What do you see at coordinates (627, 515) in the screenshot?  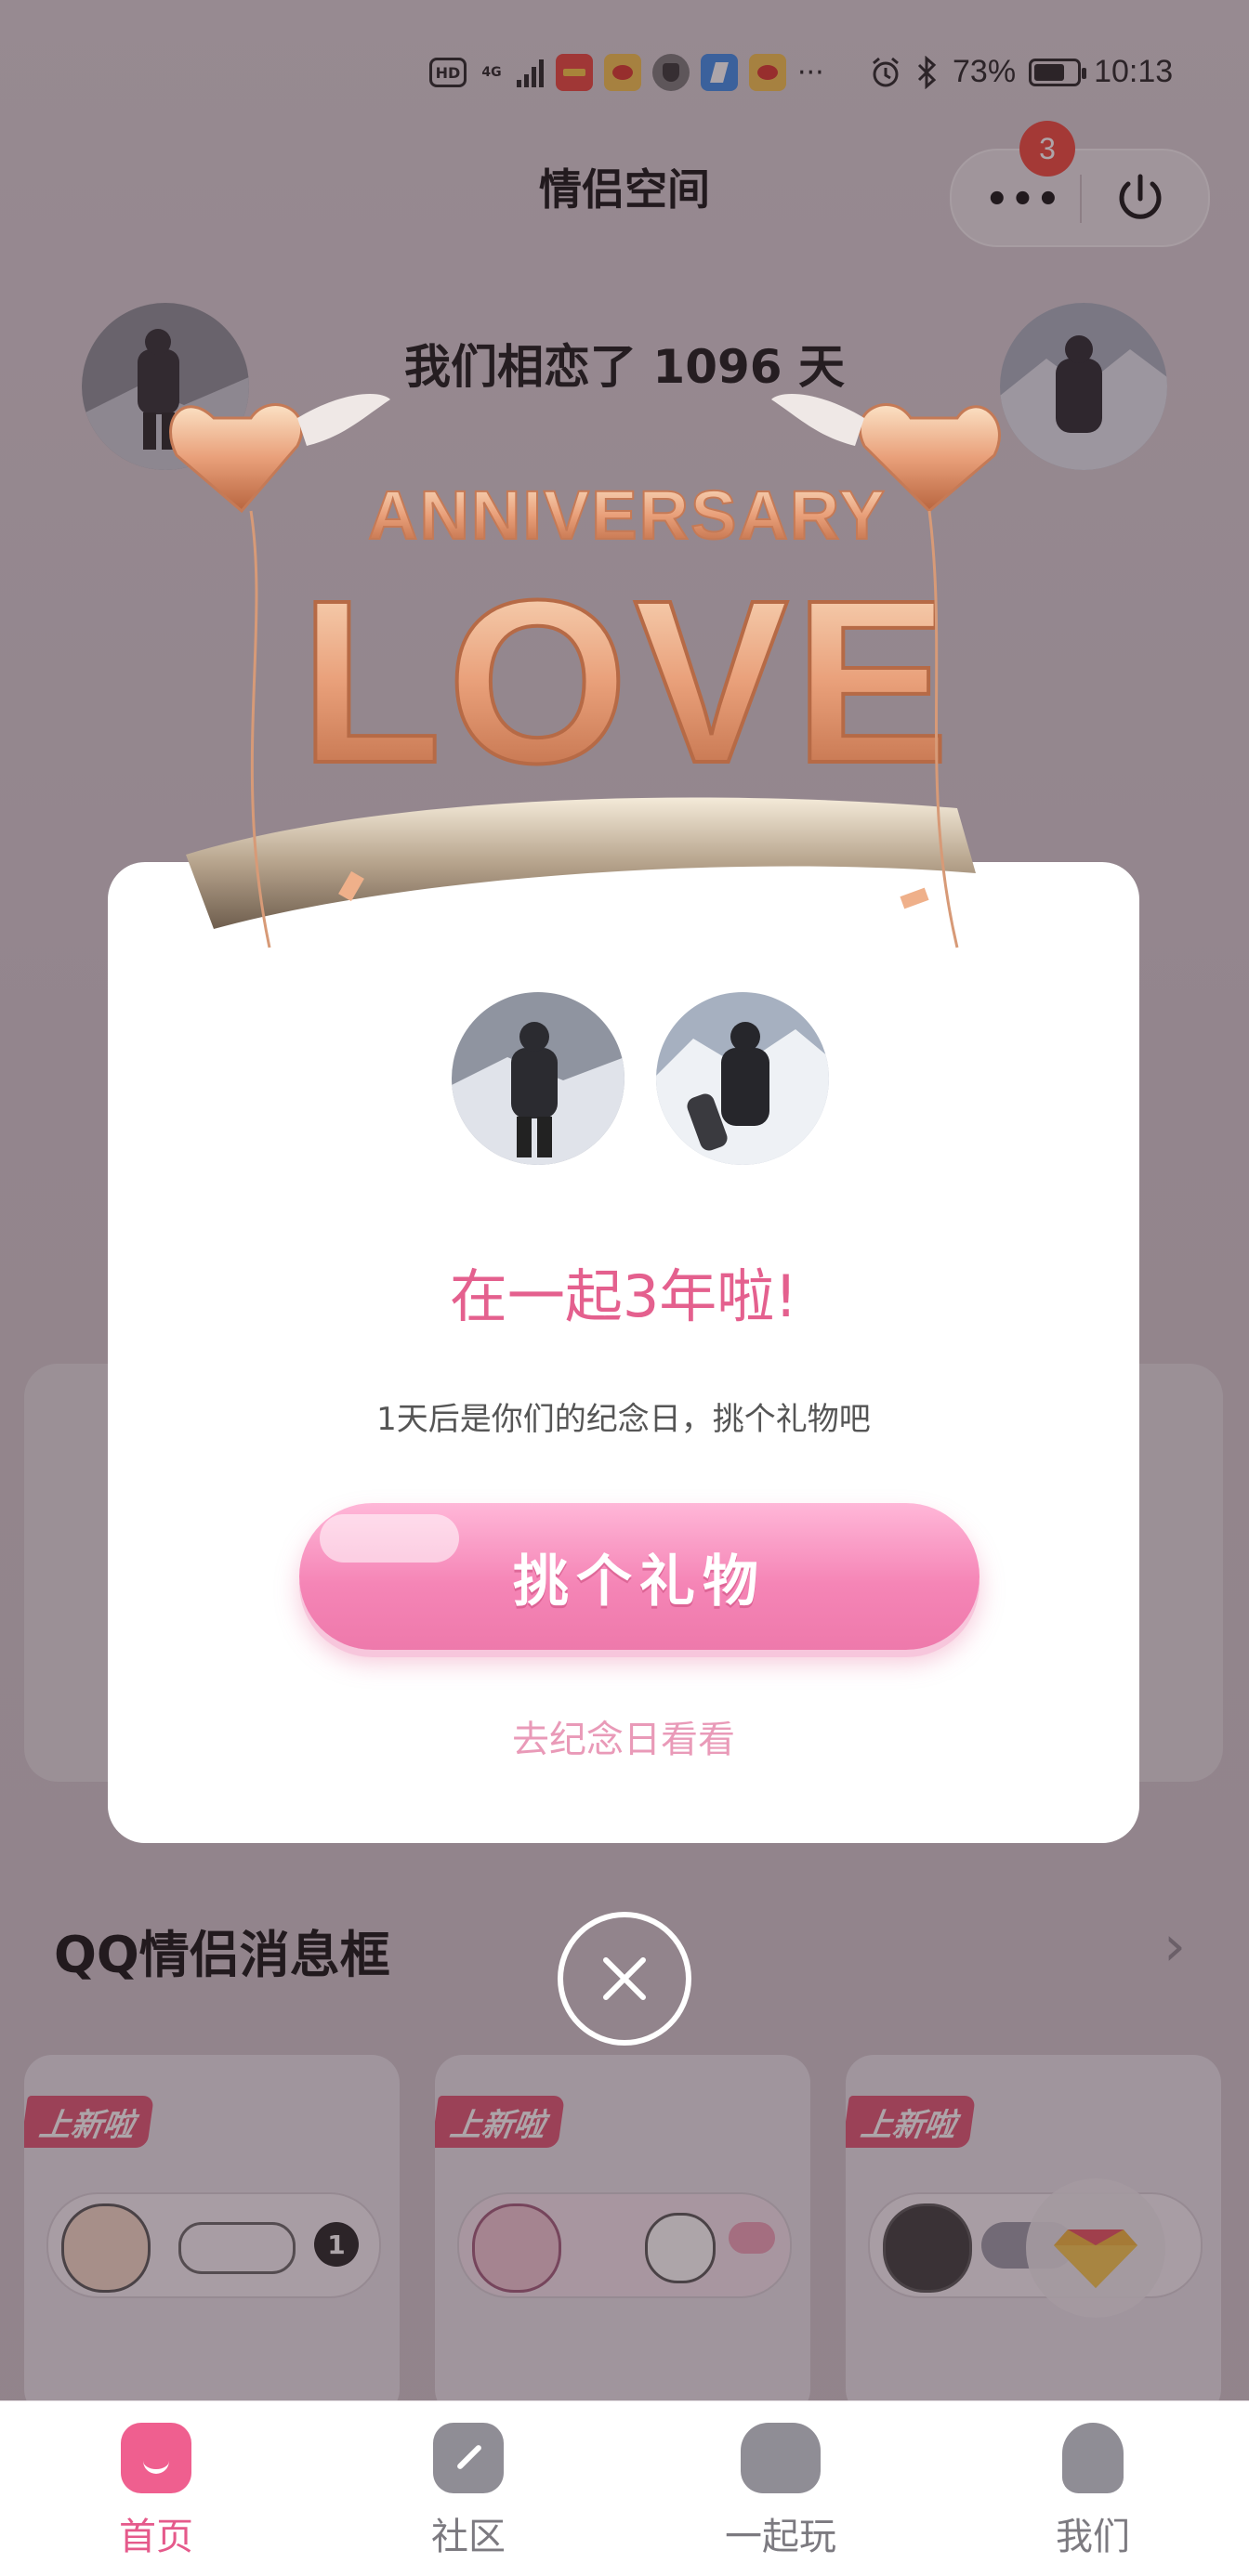 I see `anniversary-banner-text: ANNIVERSARY` at bounding box center [627, 515].